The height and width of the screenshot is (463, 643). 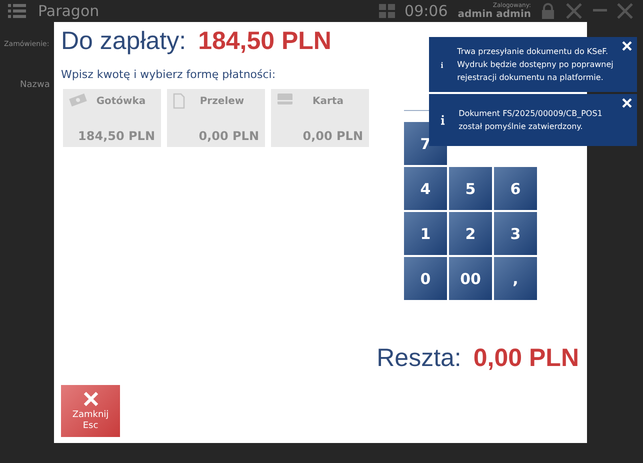 What do you see at coordinates (470, 233) in the screenshot?
I see `keypad-key: 2` at bounding box center [470, 233].